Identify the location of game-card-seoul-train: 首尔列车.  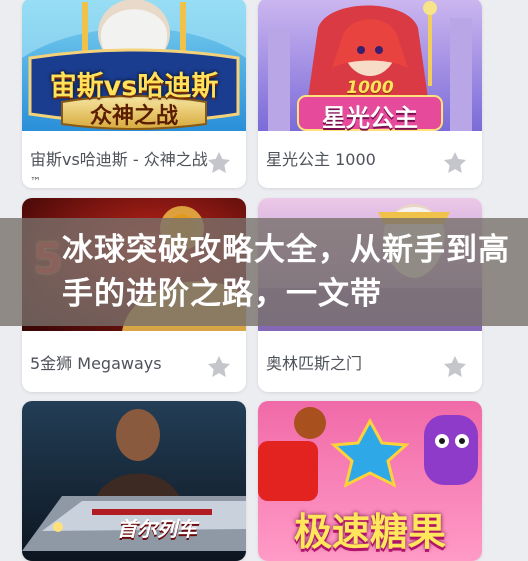
(134, 481).